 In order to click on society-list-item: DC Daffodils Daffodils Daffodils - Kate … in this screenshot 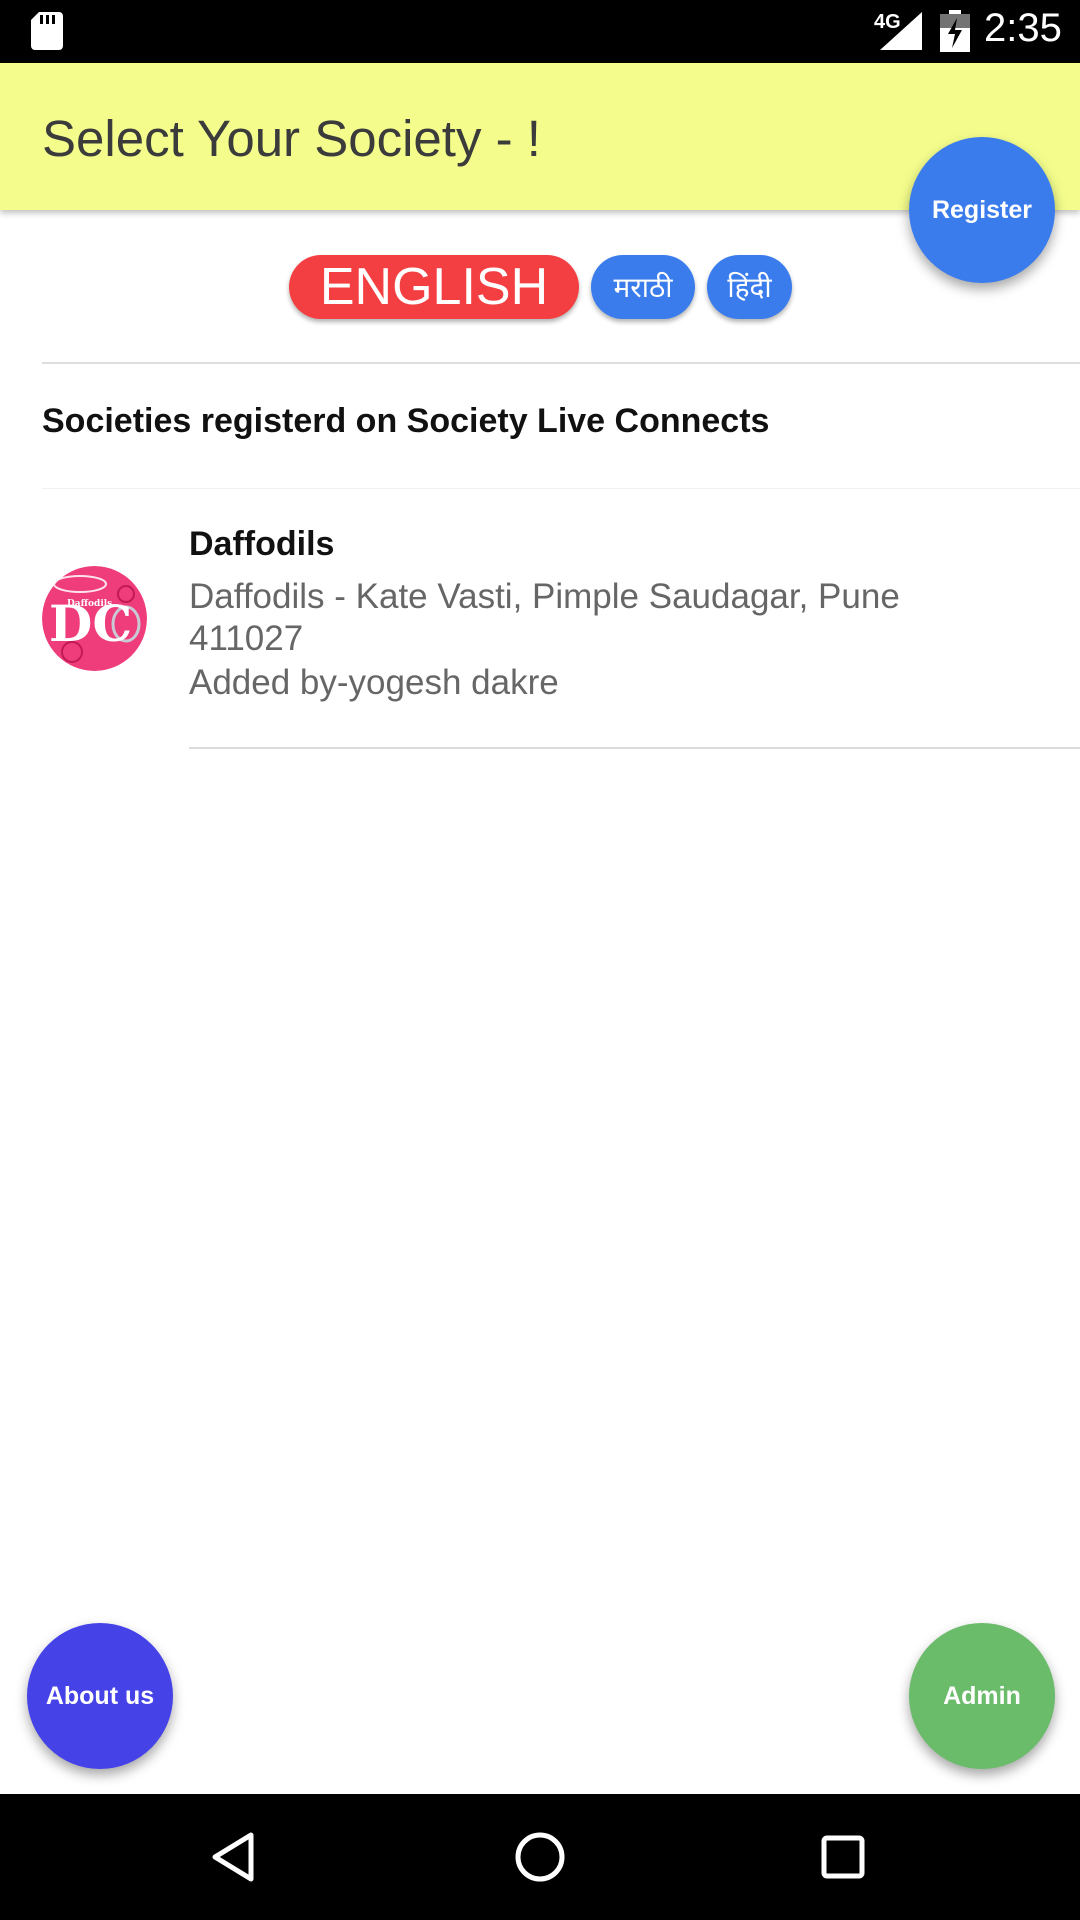, I will do `click(540, 619)`.